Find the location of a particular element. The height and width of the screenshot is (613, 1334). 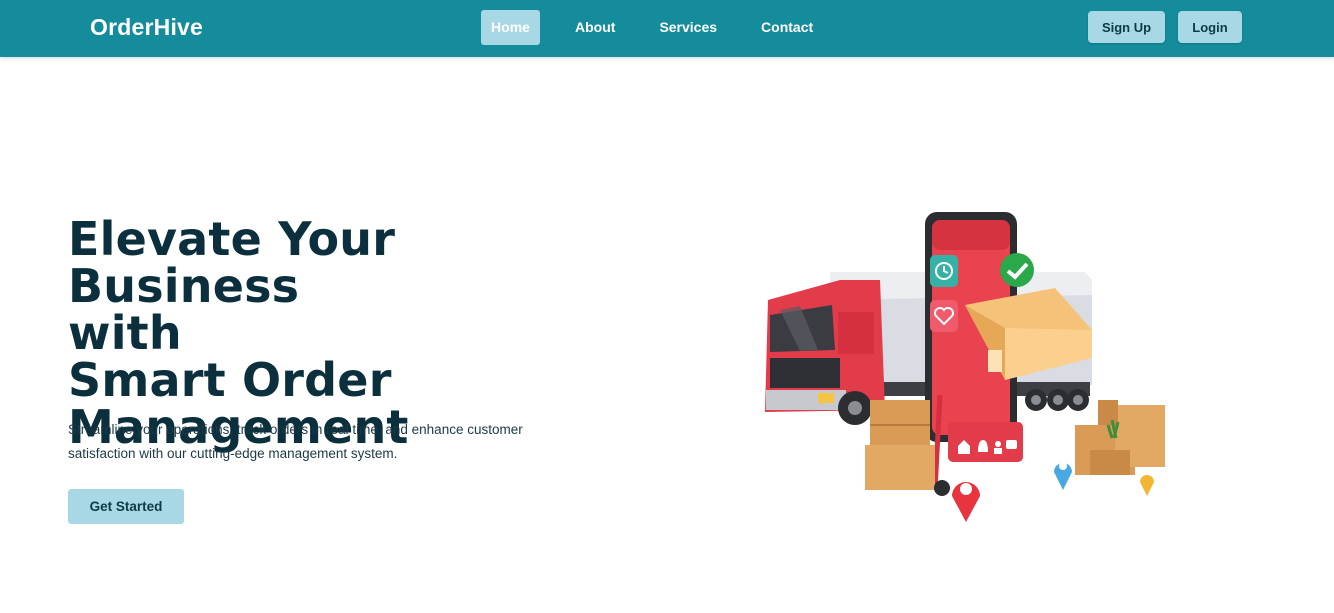

clock-icon is located at coordinates (944, 271).